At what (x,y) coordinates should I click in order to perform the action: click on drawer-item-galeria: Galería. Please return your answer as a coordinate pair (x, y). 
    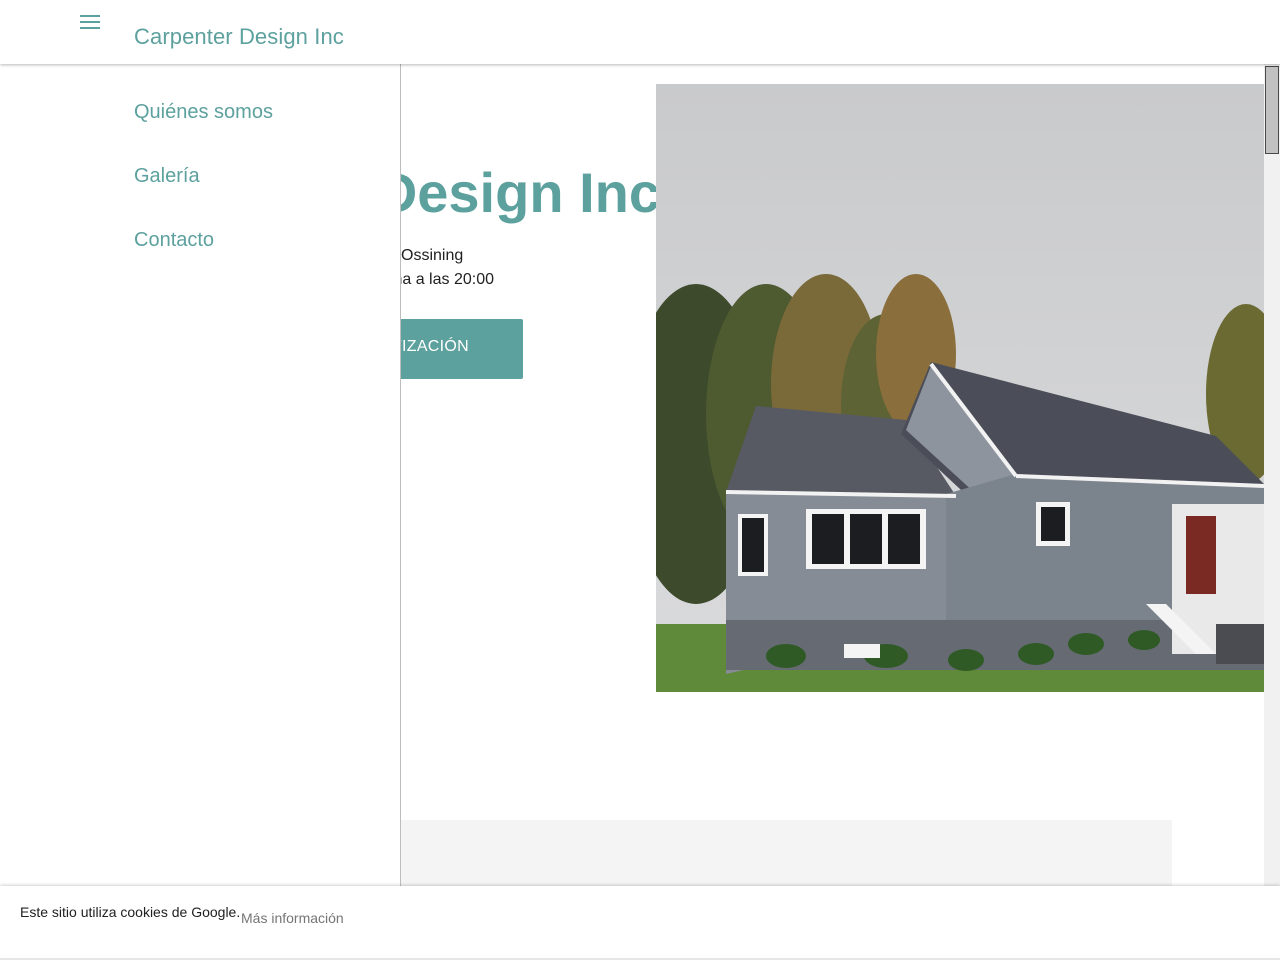
    Looking at the image, I should click on (167, 176).